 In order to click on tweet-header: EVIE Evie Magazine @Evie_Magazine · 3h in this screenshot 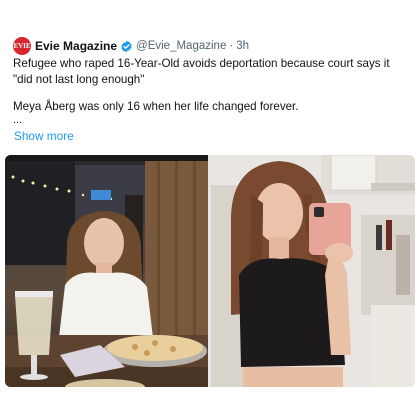, I will do `click(131, 46)`.